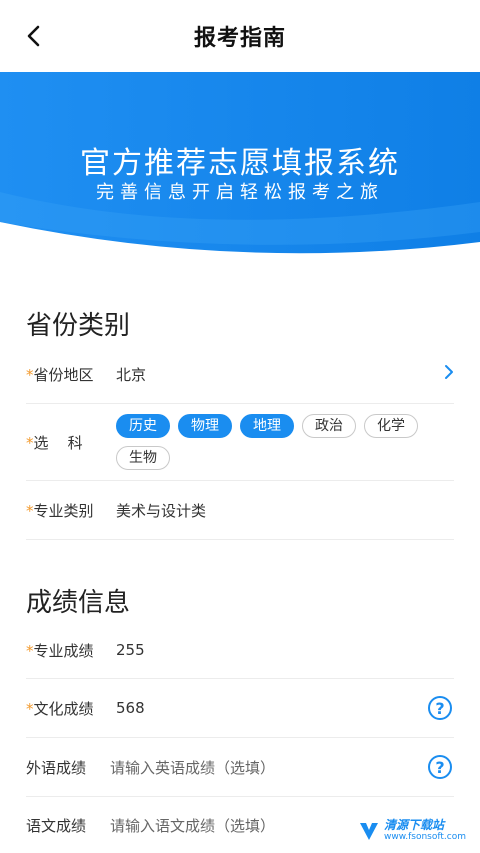 Image resolution: width=480 pixels, height=853 pixels. Describe the element at coordinates (240, 374) in the screenshot. I see `province-row: *省份地区 北京` at that location.